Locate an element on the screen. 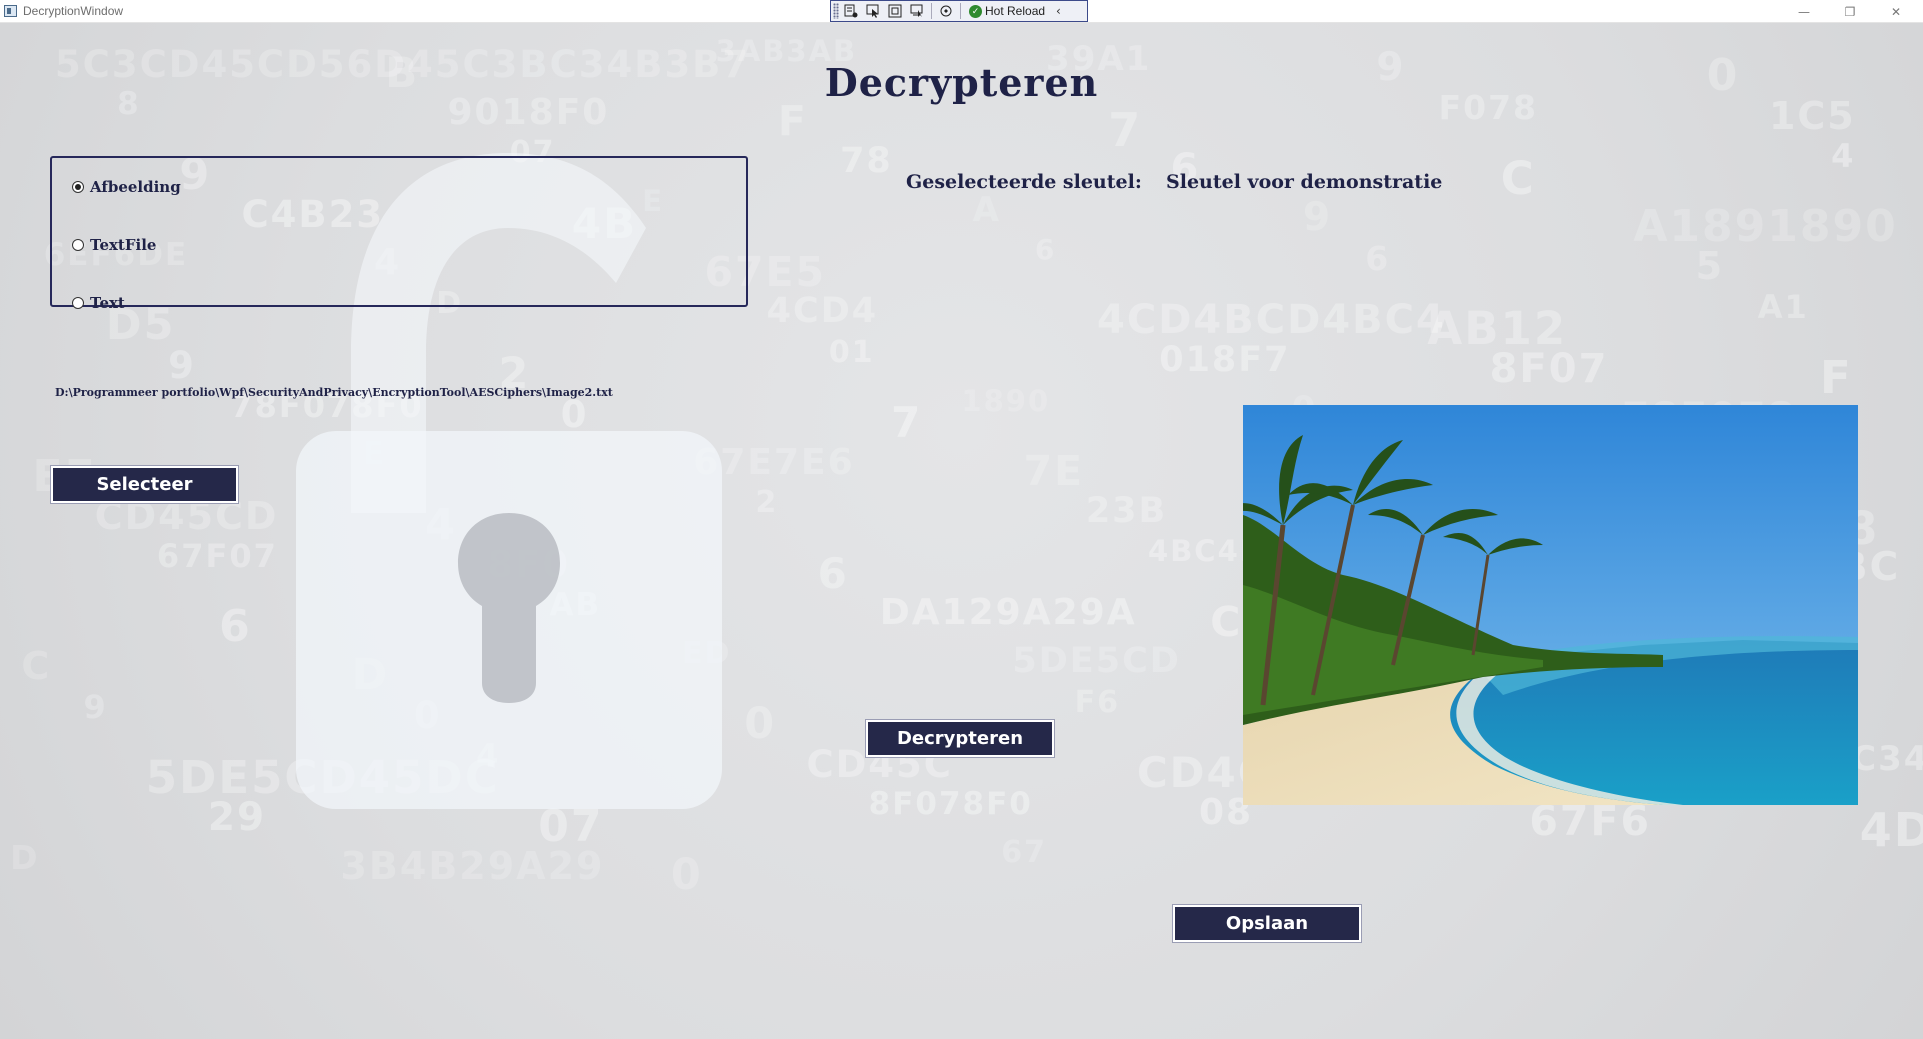  background-hex-text: 5DE5CD45DC is located at coordinates (322, 778).